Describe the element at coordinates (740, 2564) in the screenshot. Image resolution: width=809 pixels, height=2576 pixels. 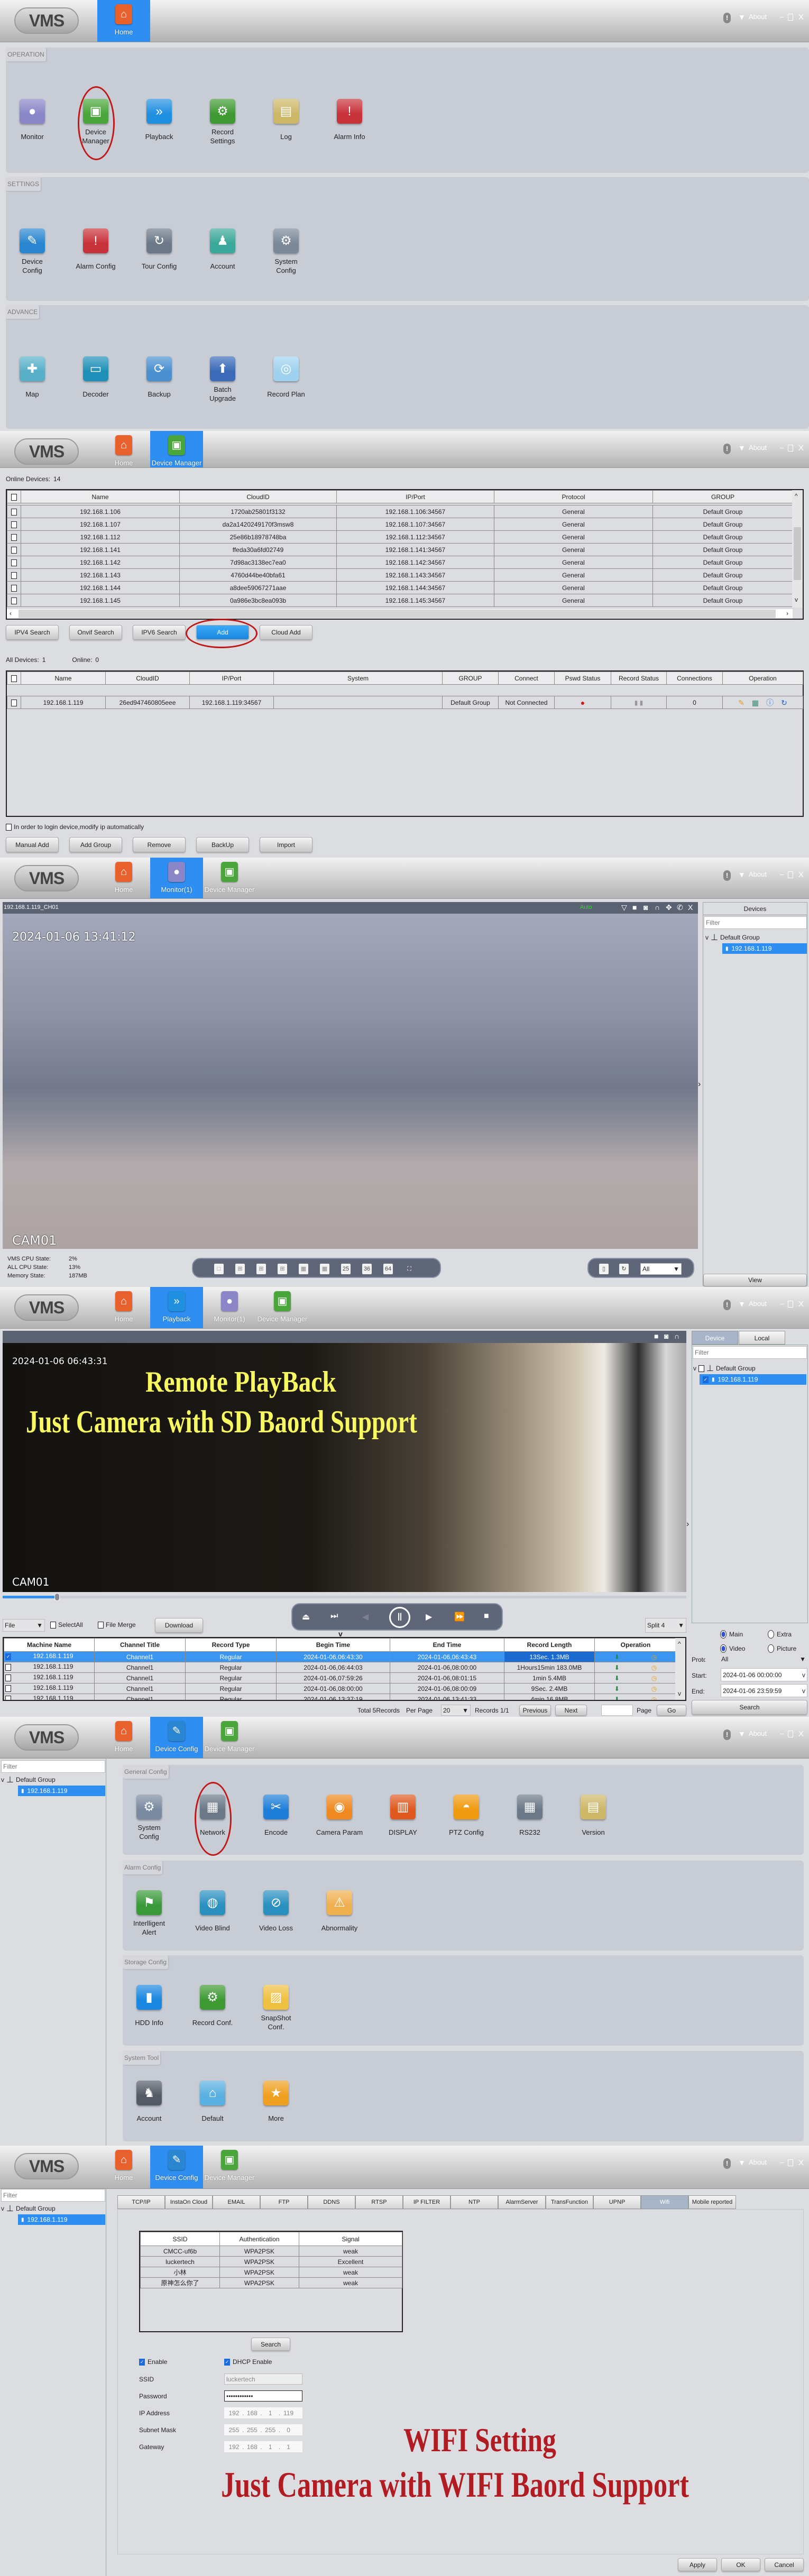
I see `ok-button: OK` at that location.